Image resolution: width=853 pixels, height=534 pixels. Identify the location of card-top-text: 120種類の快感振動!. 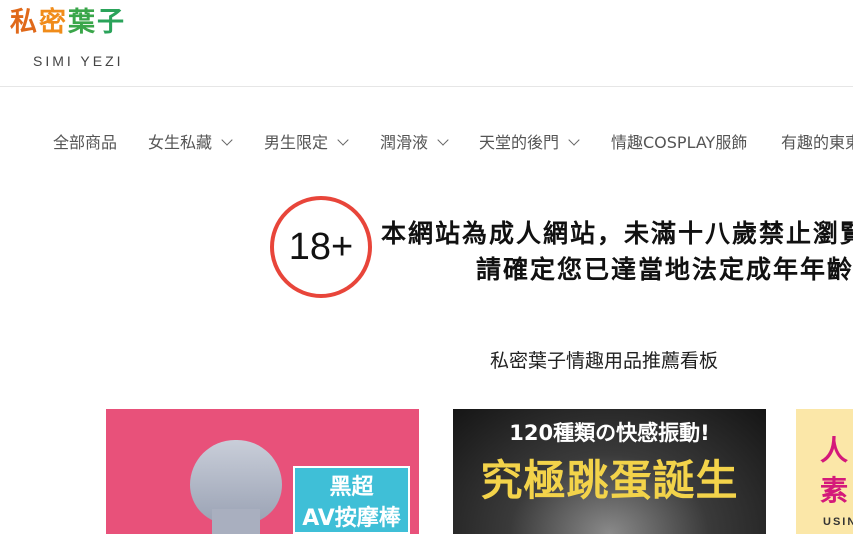
(609, 433).